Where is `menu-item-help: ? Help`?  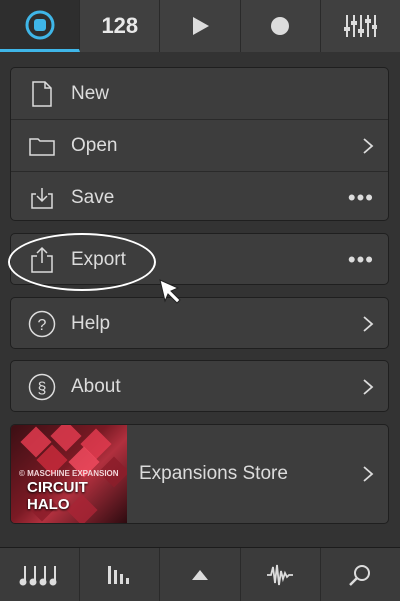 menu-item-help: ? Help is located at coordinates (199, 323).